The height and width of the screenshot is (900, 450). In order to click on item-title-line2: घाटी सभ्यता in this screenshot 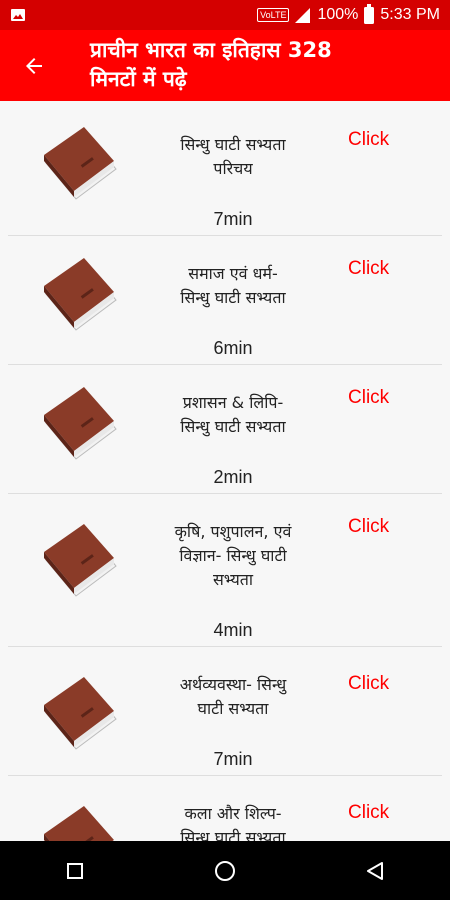, I will do `click(233, 708)`.